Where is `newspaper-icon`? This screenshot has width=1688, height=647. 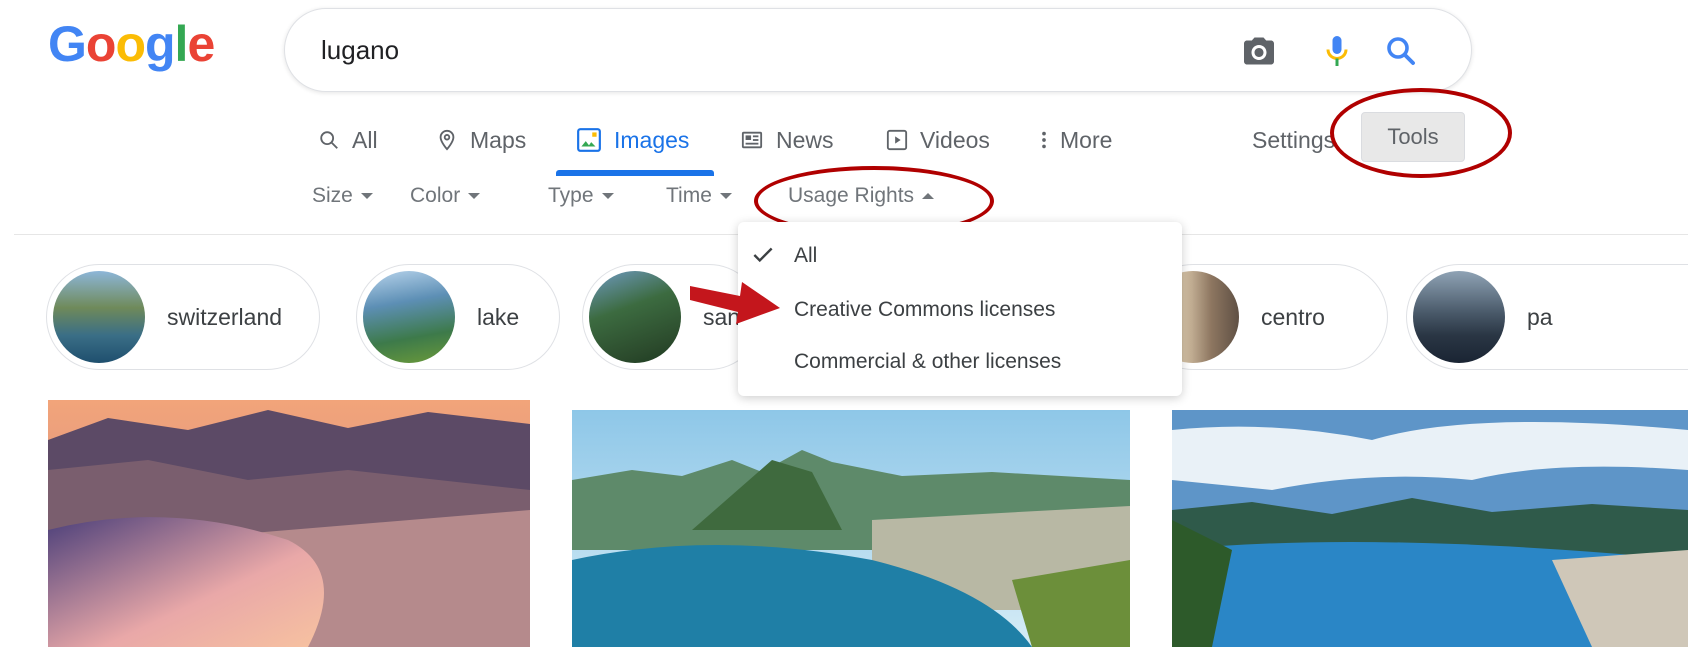
newspaper-icon is located at coordinates (752, 140).